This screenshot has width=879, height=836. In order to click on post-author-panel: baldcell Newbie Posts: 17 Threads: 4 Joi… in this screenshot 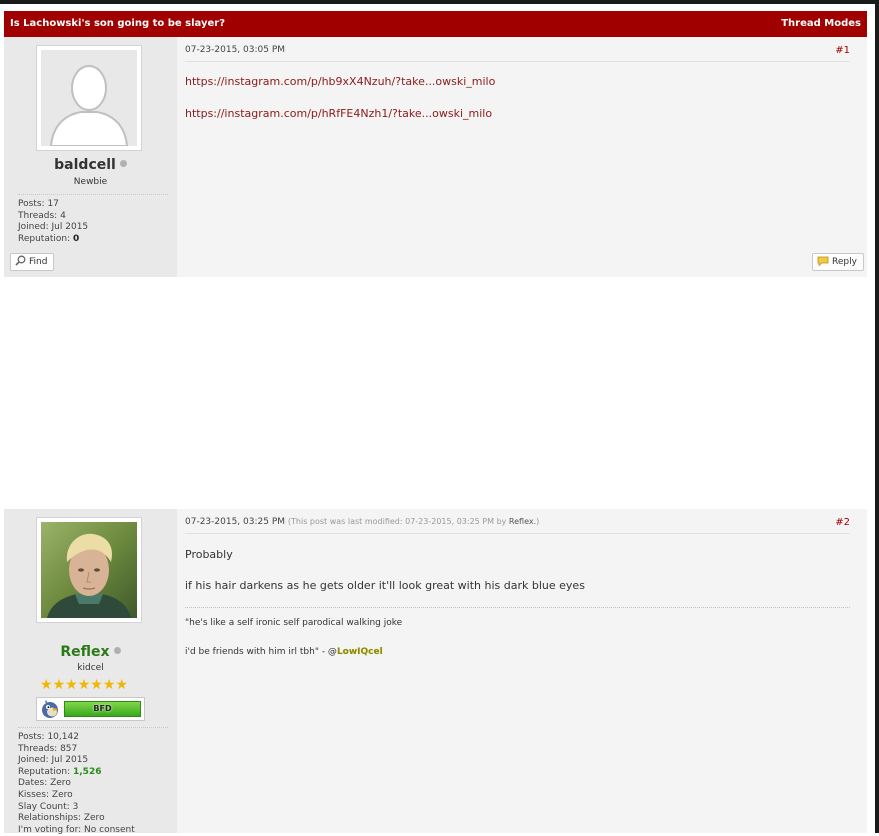, I will do `click(90, 157)`.